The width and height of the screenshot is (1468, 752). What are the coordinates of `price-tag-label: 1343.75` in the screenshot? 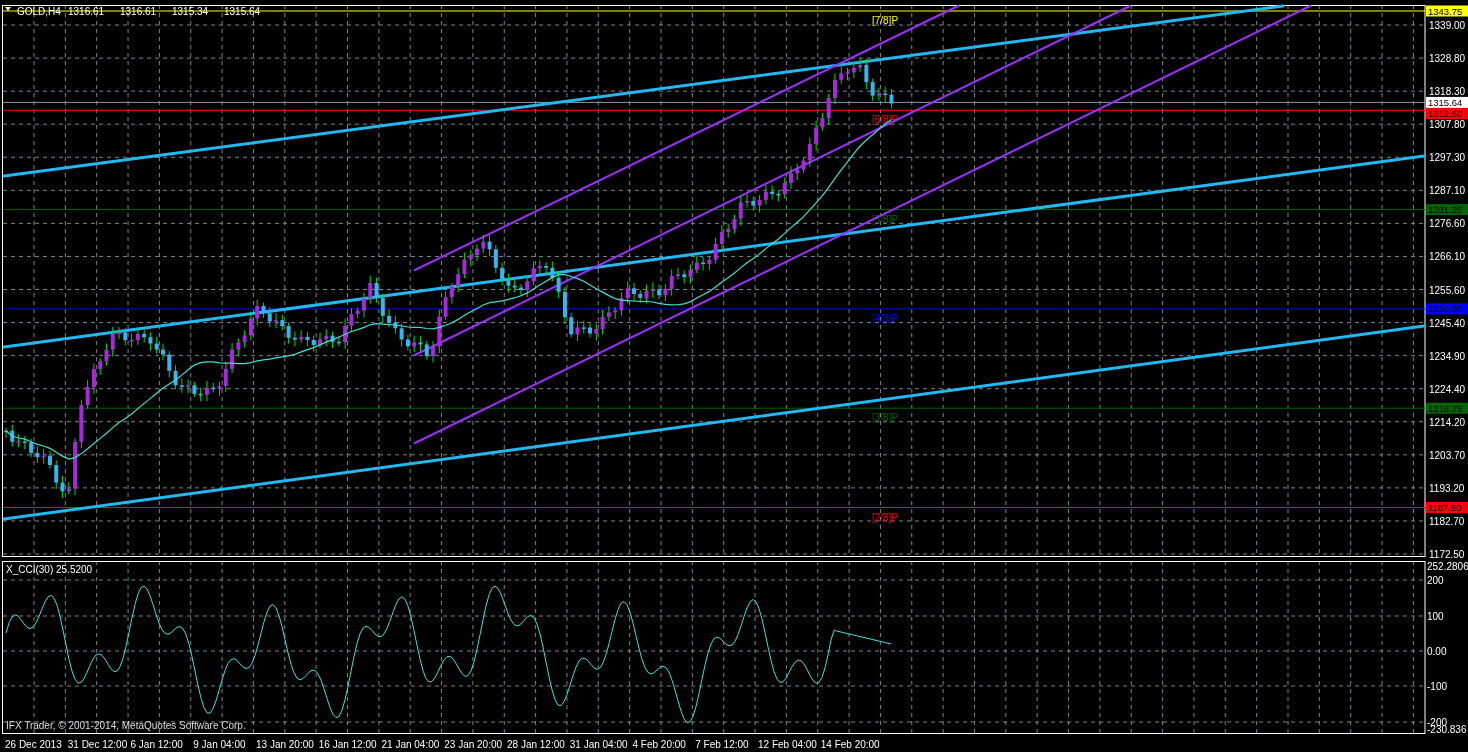 It's located at (1445, 11).